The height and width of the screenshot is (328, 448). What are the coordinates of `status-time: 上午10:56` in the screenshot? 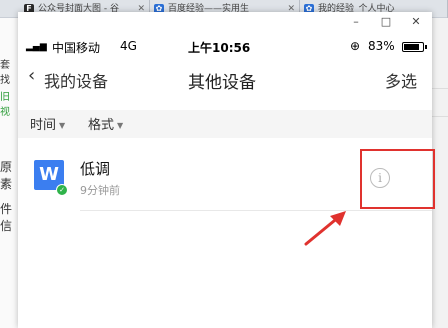 It's located at (219, 48).